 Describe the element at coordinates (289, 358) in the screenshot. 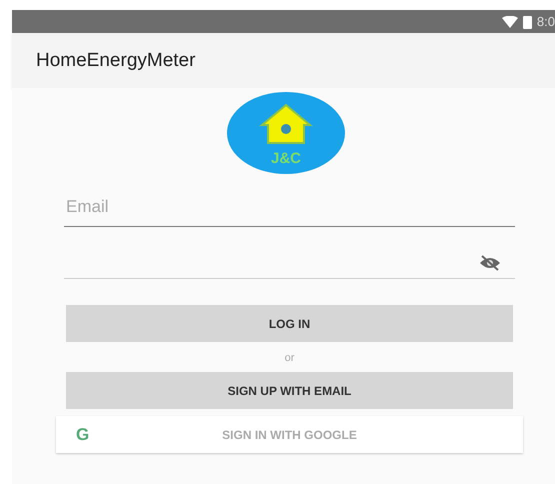

I see `or-divider-text: or` at that location.